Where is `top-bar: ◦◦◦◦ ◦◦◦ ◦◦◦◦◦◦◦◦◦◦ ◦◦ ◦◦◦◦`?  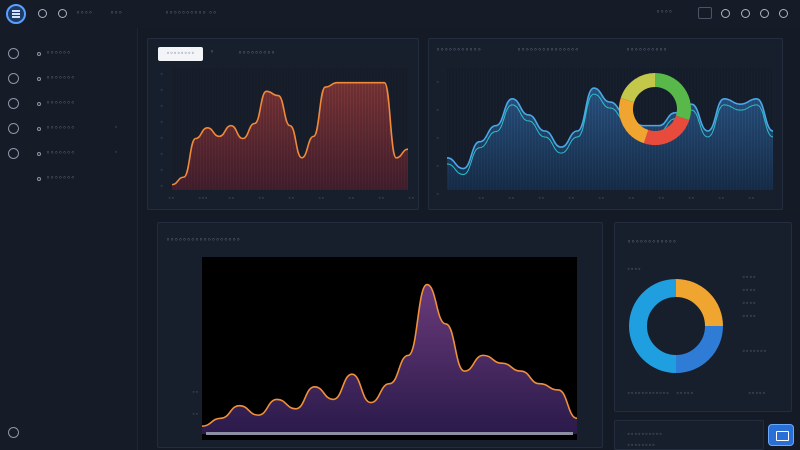 top-bar: ◦◦◦◦ ◦◦◦ ◦◦◦◦◦◦◦◦◦◦ ◦◦ ◦◦◦◦ is located at coordinates (400, 14).